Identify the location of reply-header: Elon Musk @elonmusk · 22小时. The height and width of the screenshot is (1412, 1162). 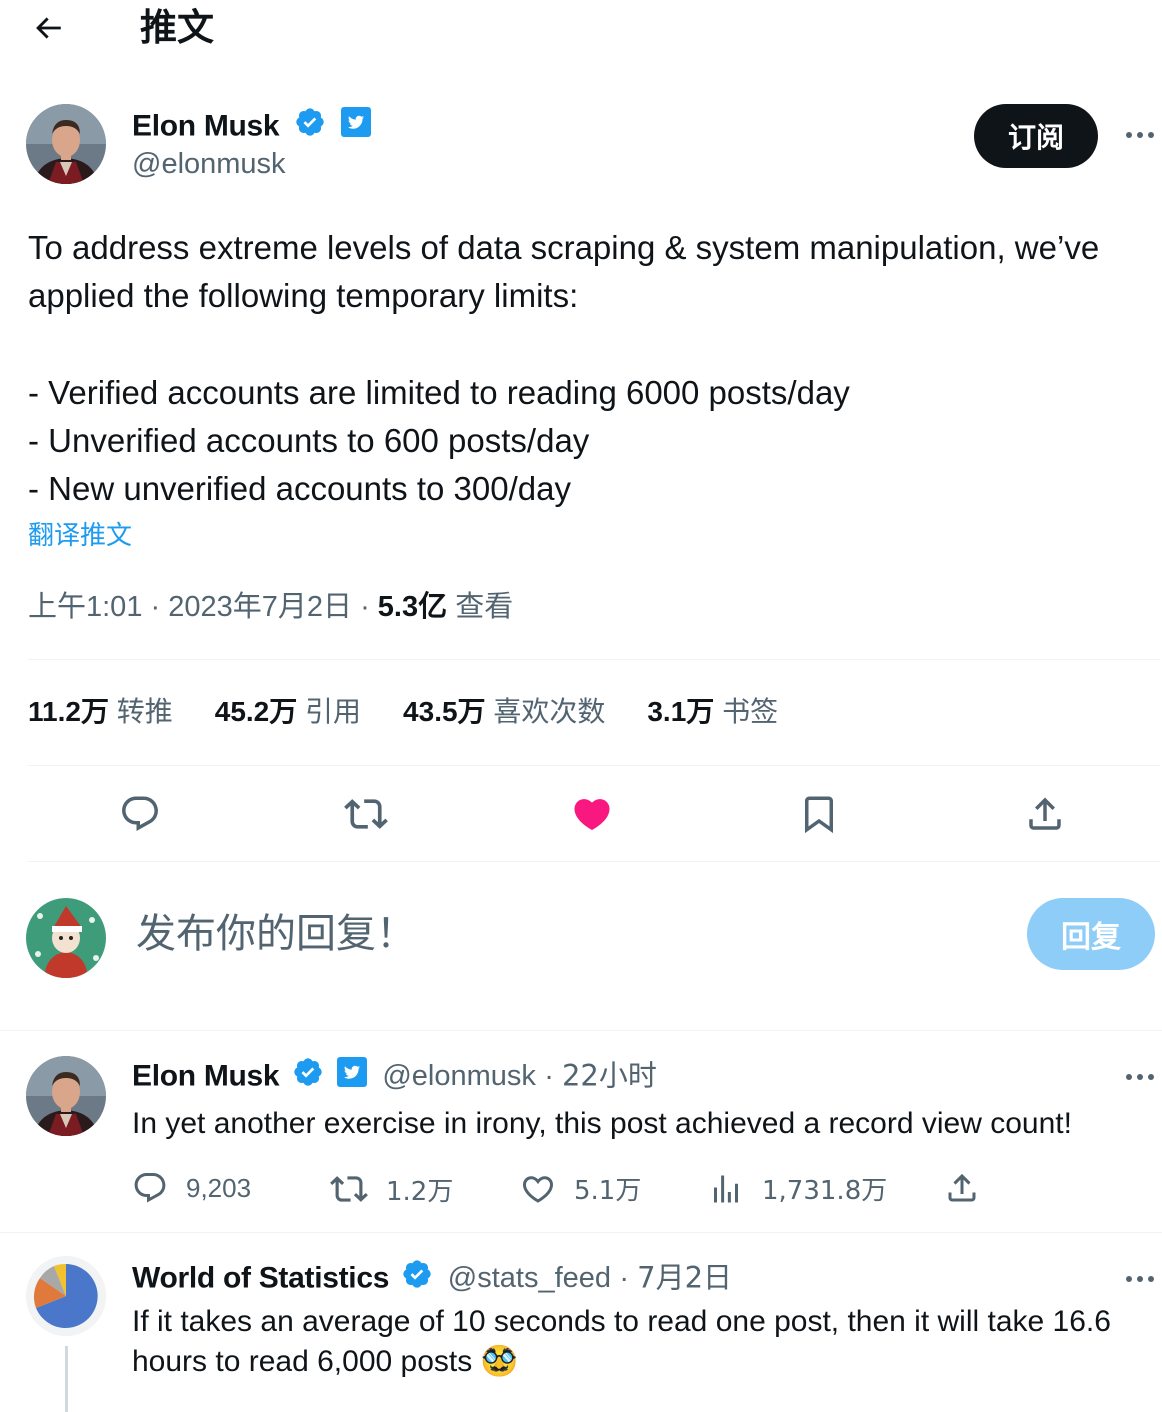
(394, 1077).